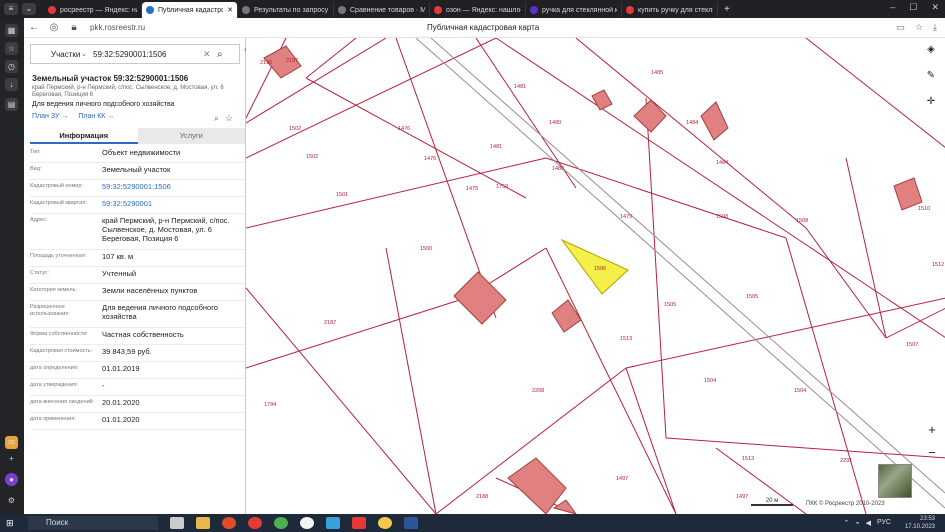  What do you see at coordinates (223, 118) in the screenshot?
I see `parcel-actions: ⌕ ☆` at bounding box center [223, 118].